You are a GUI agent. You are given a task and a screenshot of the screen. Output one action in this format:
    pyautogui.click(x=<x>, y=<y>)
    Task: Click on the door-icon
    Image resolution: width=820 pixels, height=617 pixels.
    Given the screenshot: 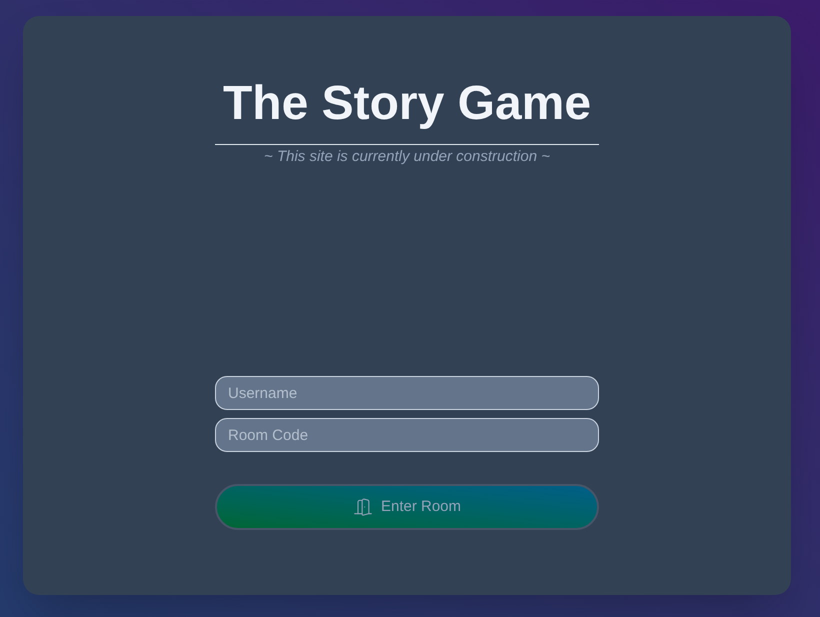 What is the action you would take?
    pyautogui.click(x=362, y=507)
    